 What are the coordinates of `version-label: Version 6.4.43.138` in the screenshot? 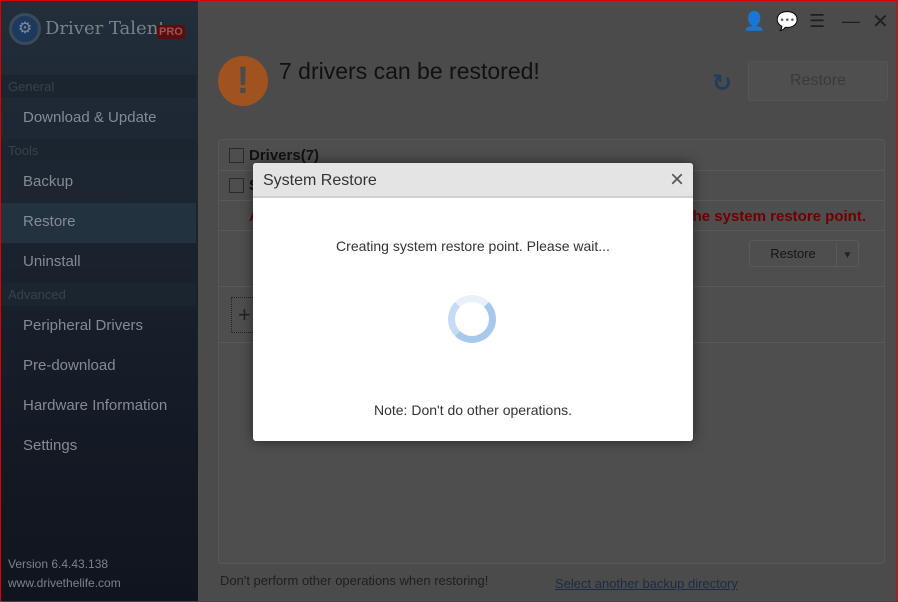 It's located at (58, 564).